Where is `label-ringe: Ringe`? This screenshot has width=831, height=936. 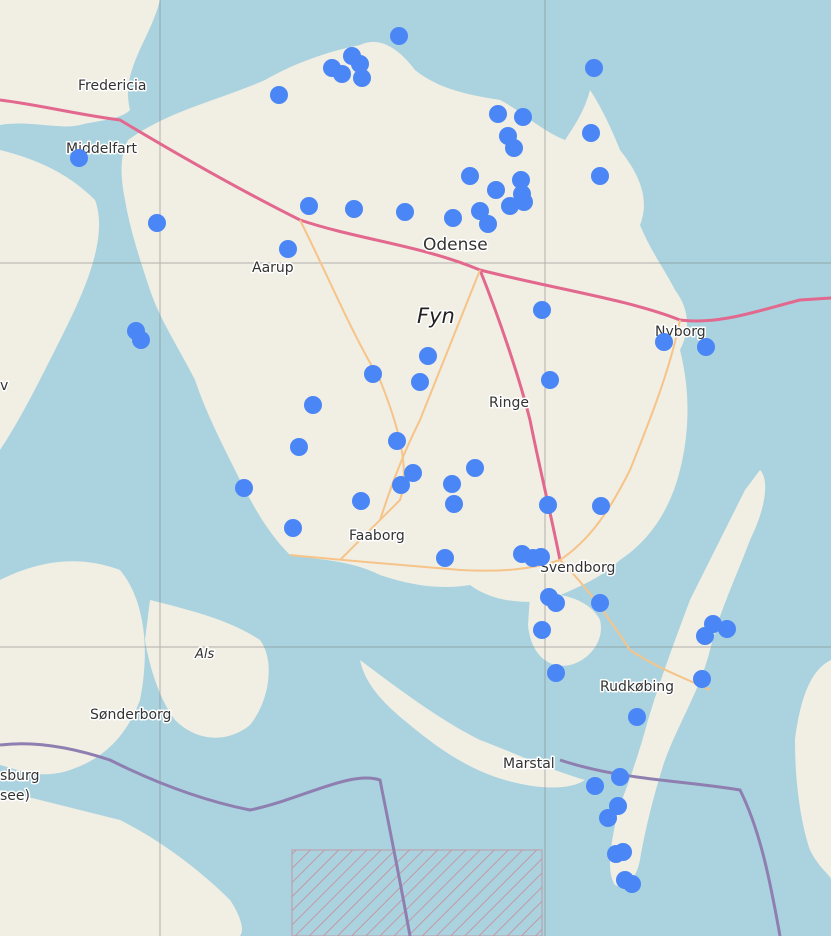
label-ringe: Ringe is located at coordinates (509, 403).